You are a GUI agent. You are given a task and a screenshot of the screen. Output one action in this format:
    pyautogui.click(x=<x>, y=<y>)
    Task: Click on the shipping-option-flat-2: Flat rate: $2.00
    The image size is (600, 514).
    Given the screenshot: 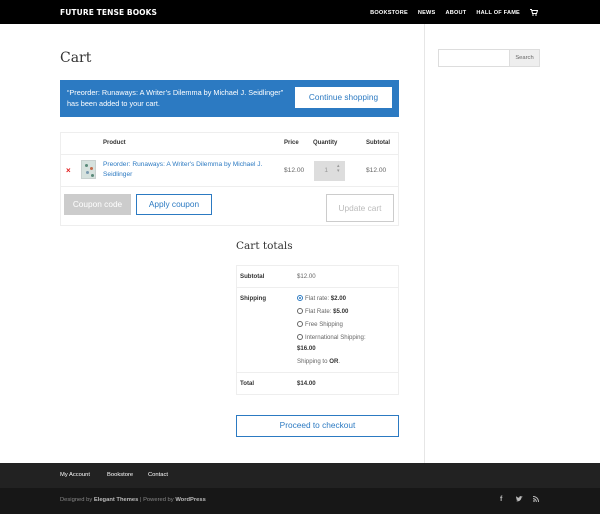 What is the action you would take?
    pyautogui.click(x=321, y=298)
    